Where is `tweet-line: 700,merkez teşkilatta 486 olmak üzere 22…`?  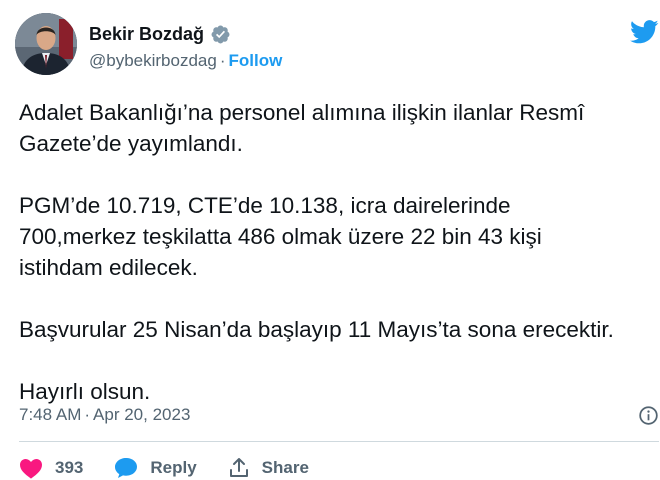
tweet-line: 700,merkez teşkilatta 486 olmak üzere 22… is located at coordinates (280, 236).